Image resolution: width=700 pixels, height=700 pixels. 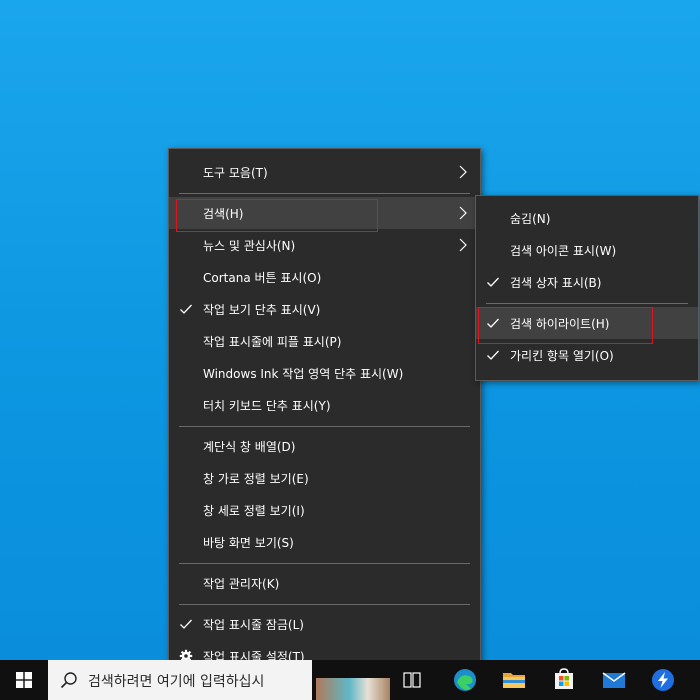 I want to click on menu-item-cortana: Cortana 버튼 표시(O), so click(x=324, y=277).